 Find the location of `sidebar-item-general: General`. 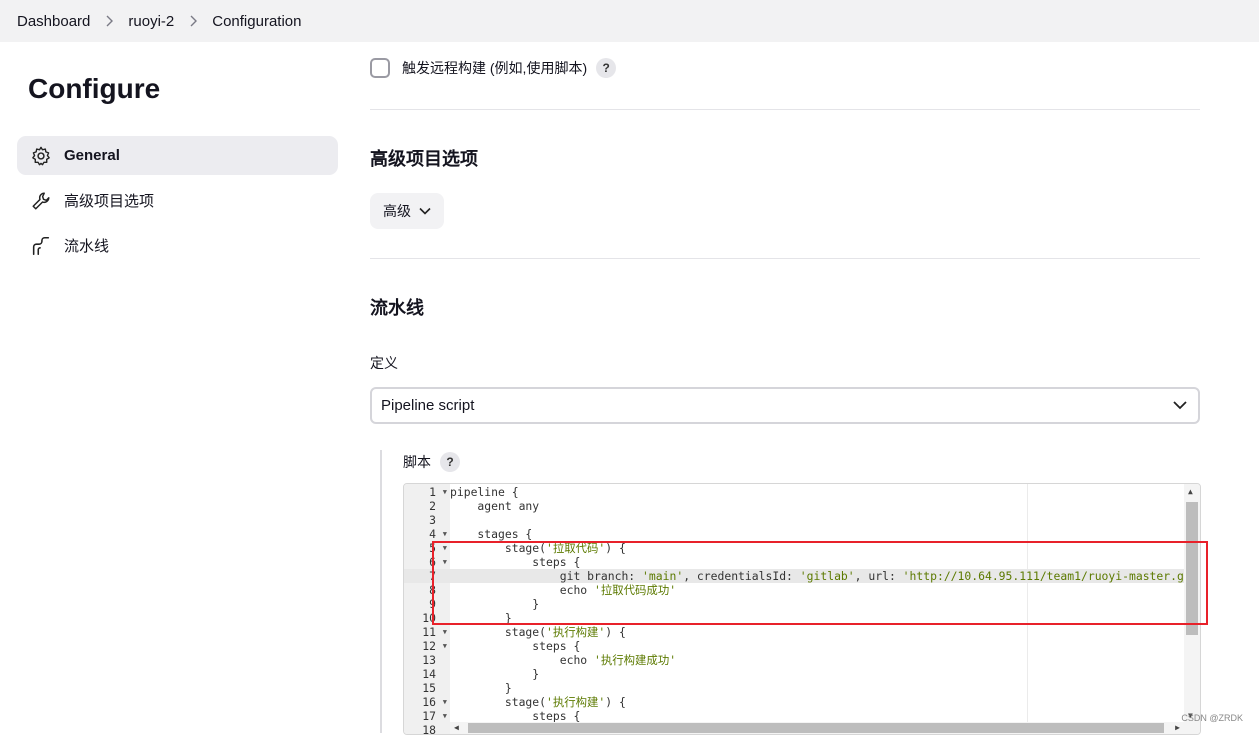

sidebar-item-general: General is located at coordinates (177, 155).